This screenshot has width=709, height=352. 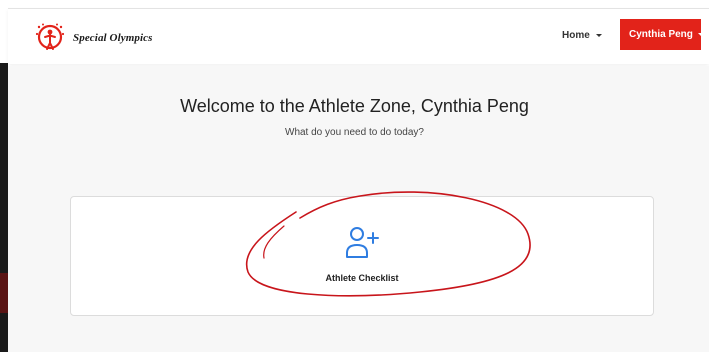 I want to click on user-name-label: Cynthia Peng, so click(x=661, y=34).